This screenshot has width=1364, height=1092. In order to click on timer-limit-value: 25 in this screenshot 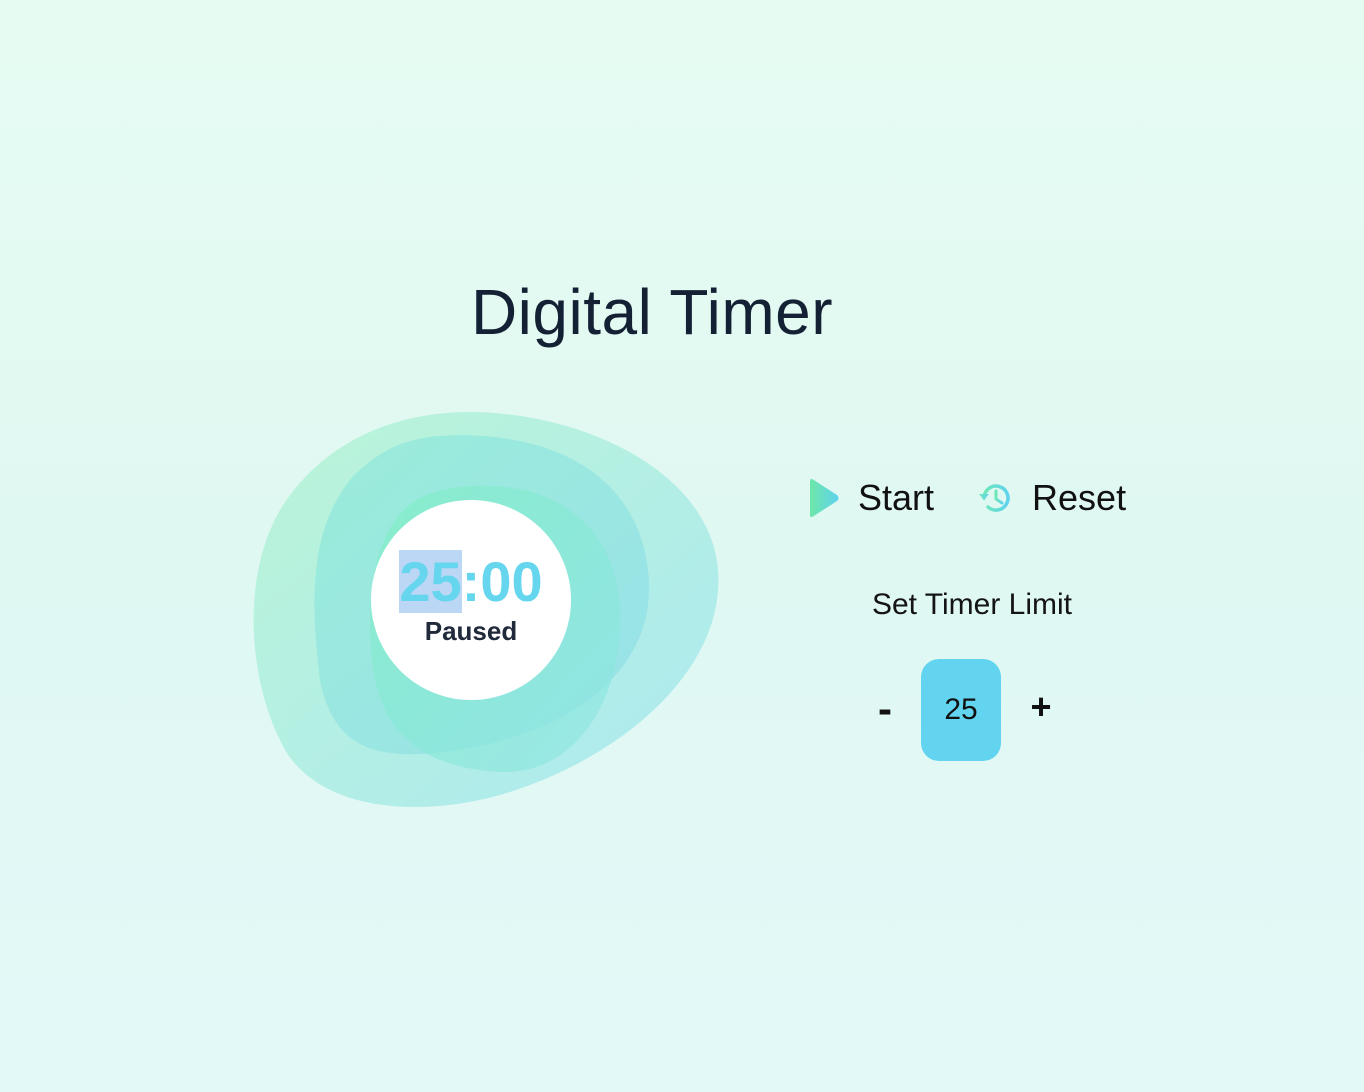, I will do `click(961, 710)`.